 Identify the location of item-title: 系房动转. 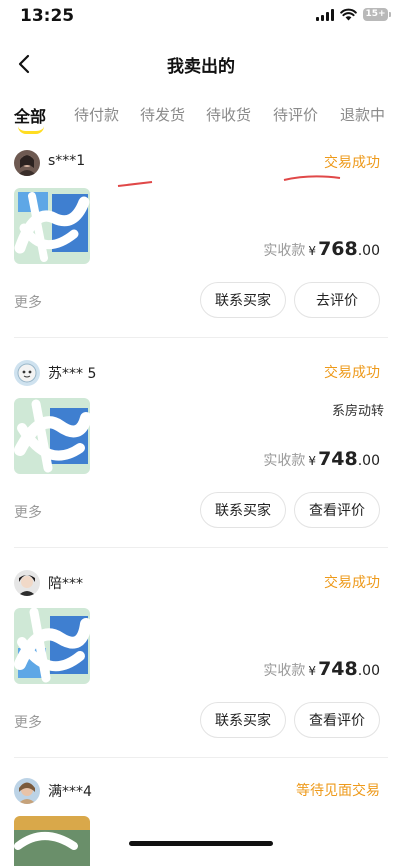
(357, 411).